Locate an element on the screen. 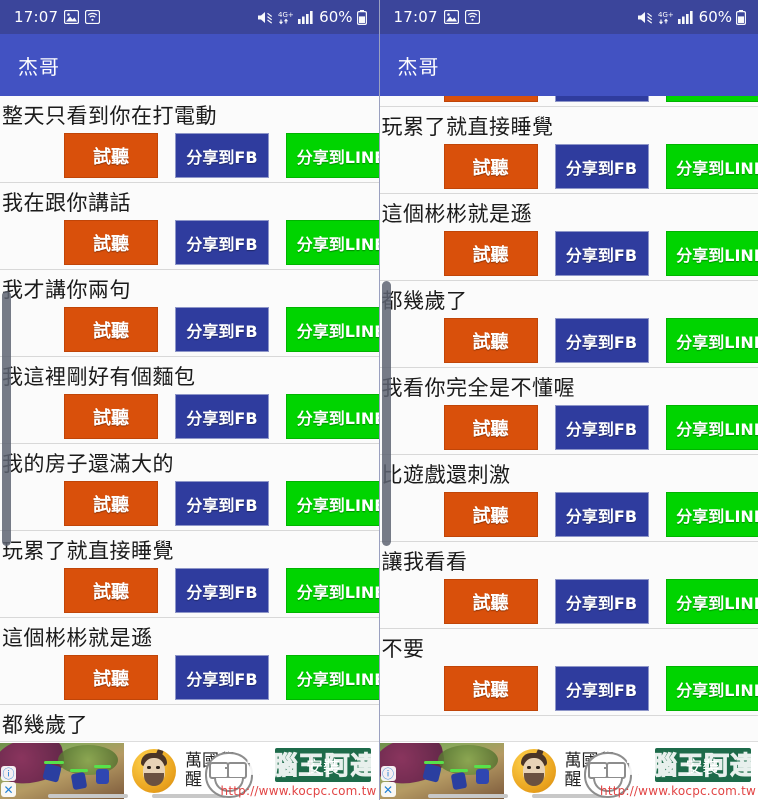 This screenshot has width=758, height=800. status-time: 17:07 is located at coordinates (36, 17).